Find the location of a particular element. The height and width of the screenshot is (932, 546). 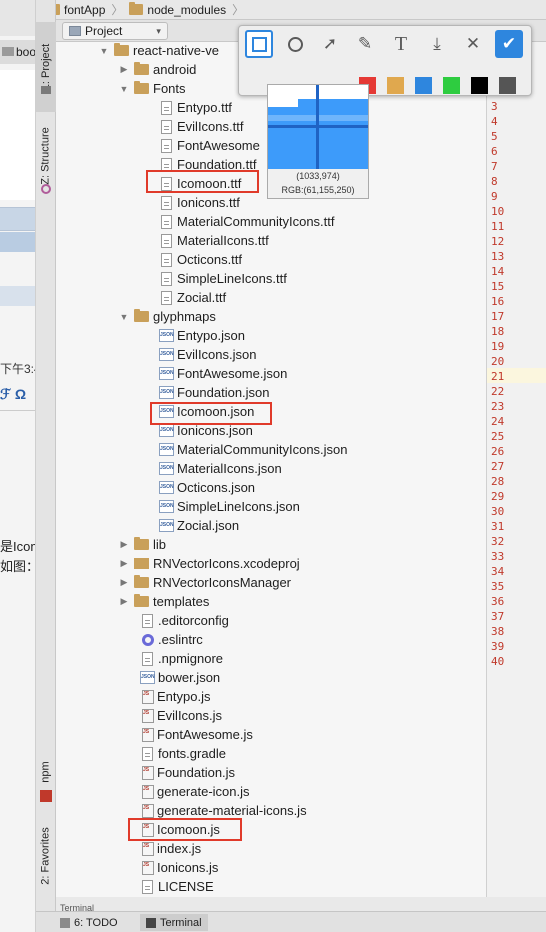

tree-item-file: LICENSE is located at coordinates (178, 886).